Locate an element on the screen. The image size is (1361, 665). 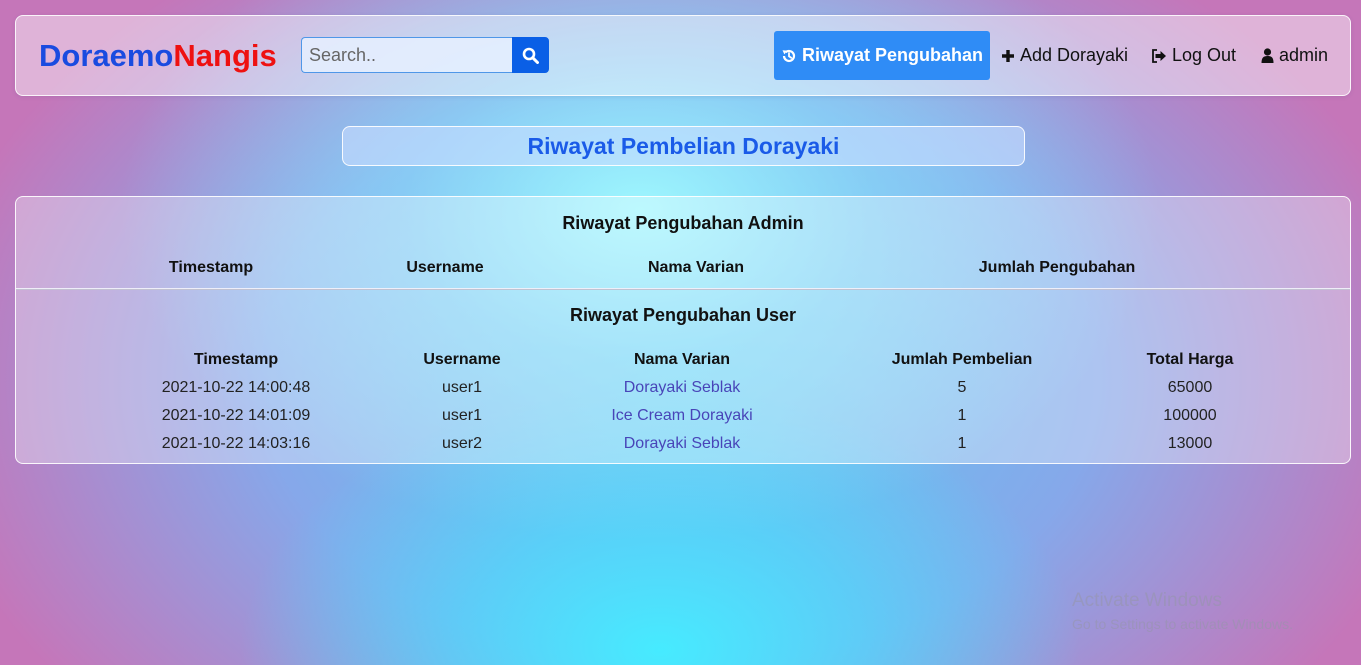
nav-log-out: Log Out is located at coordinates (1193, 55).